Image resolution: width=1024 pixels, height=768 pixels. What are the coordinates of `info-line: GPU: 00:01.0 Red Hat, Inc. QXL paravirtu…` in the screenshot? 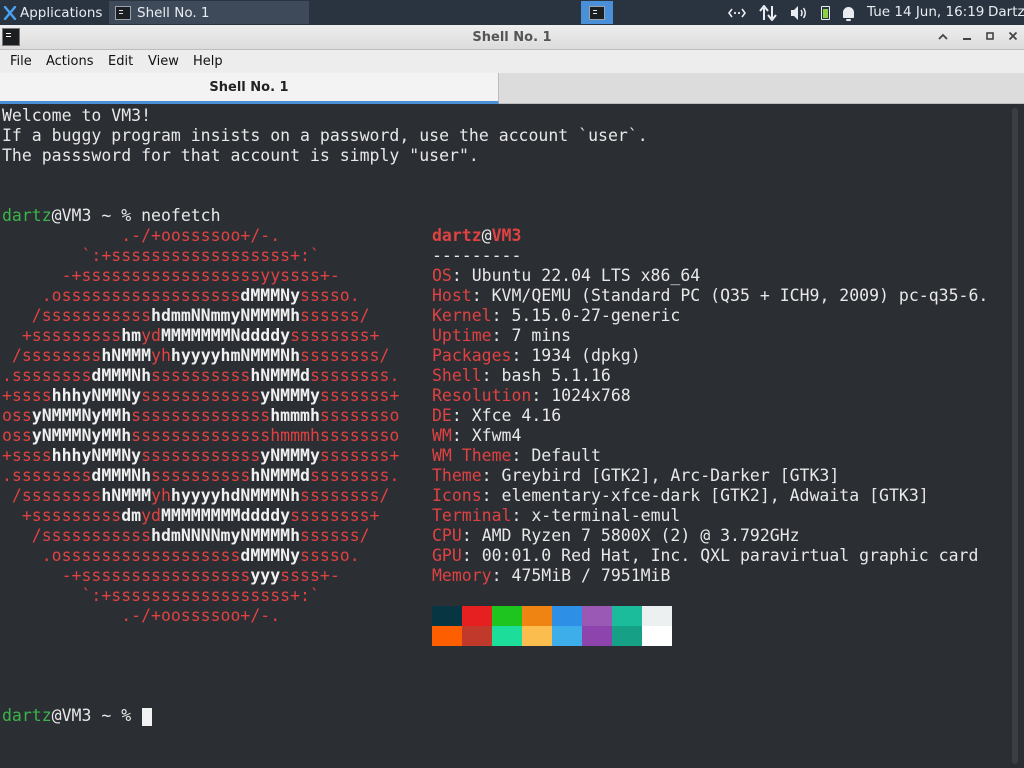 It's located at (705, 556).